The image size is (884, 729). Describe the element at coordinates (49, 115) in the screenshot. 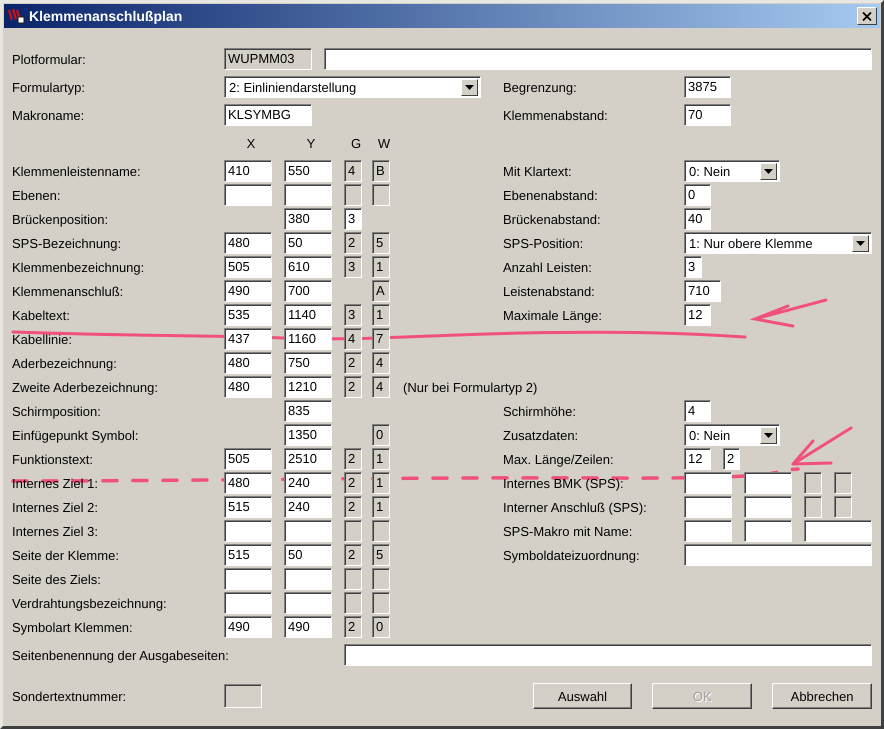

I see `field-label: Makroname:` at that location.